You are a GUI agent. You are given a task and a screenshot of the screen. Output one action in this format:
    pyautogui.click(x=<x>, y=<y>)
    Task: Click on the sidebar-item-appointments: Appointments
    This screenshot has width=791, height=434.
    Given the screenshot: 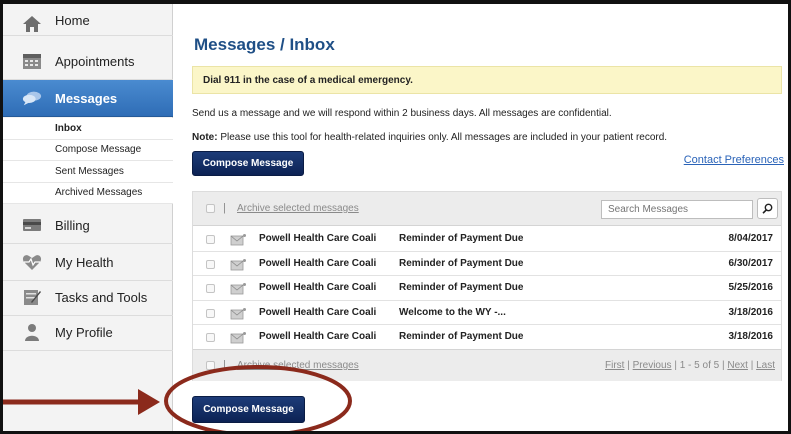 What is the action you would take?
    pyautogui.click(x=88, y=61)
    